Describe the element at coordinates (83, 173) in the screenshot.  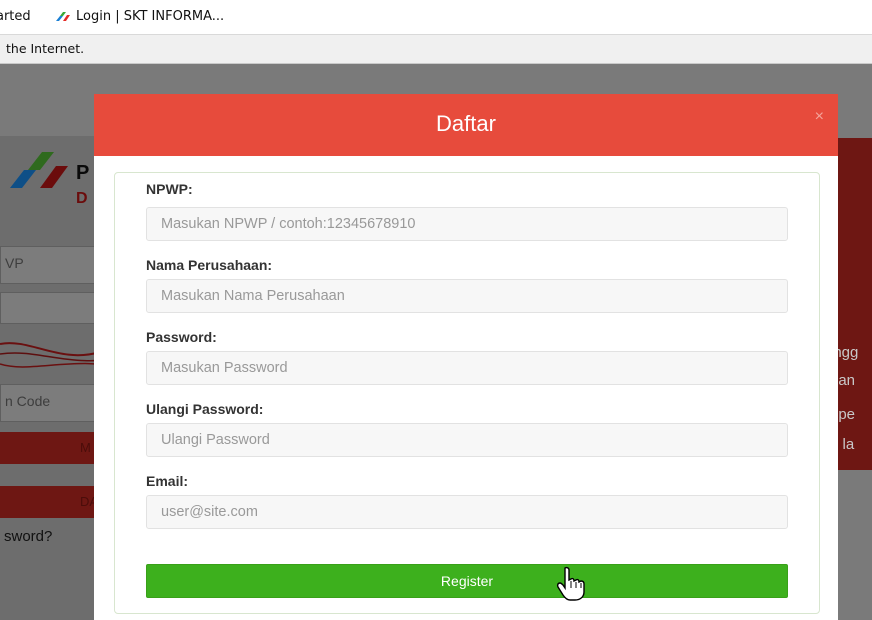
I see `logo-text: P` at that location.